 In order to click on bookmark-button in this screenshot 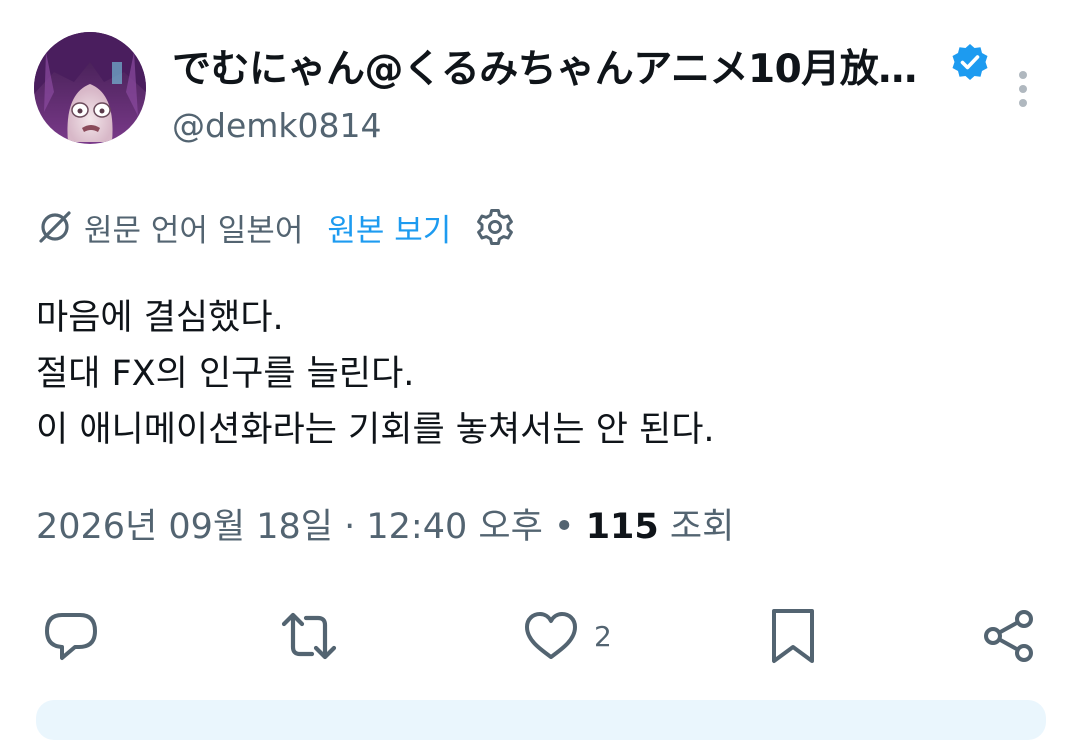, I will do `click(793, 636)`.